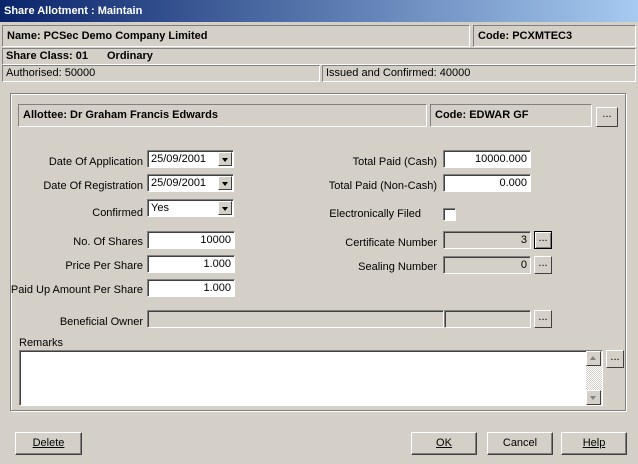 The height and width of the screenshot is (464, 638). What do you see at coordinates (397, 267) in the screenshot?
I see `sealing-number-label: Sealing Number` at bounding box center [397, 267].